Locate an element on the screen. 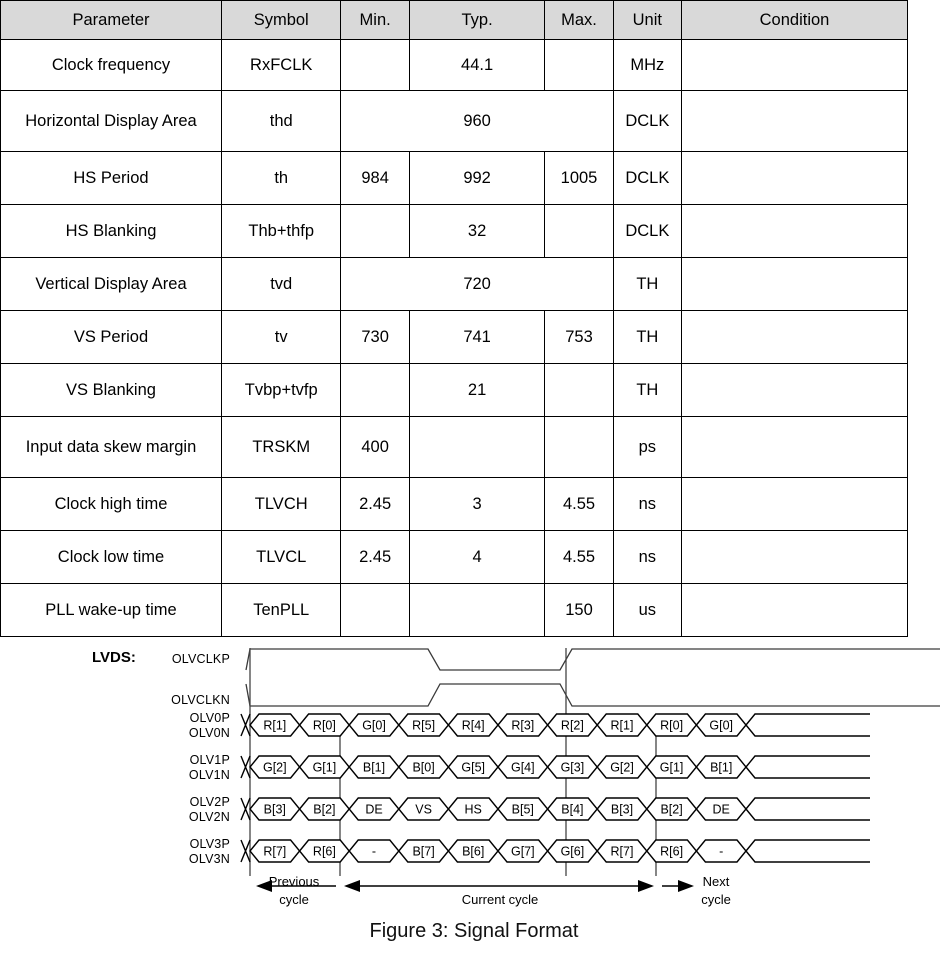 This screenshot has width=948, height=972. cell-typ: 720 is located at coordinates (477, 284).